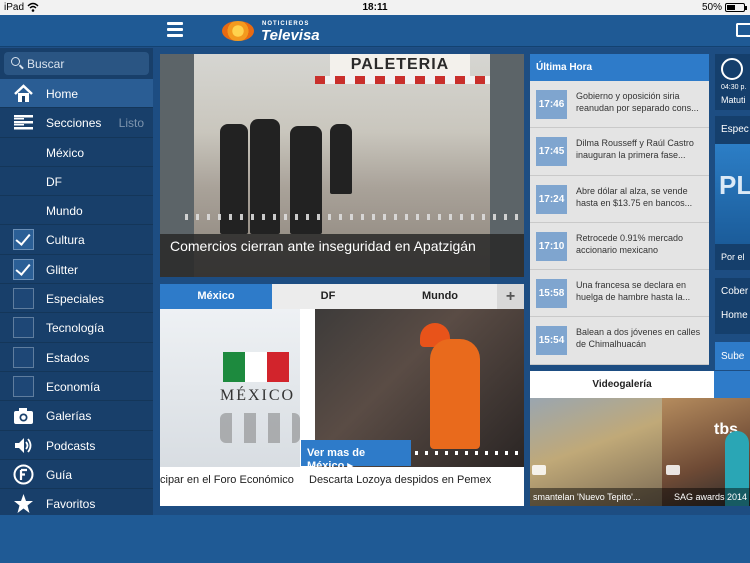 The height and width of the screenshot is (563, 750). Describe the element at coordinates (76, 475) in the screenshot. I see `sidebar-item-guia: Guía` at that location.